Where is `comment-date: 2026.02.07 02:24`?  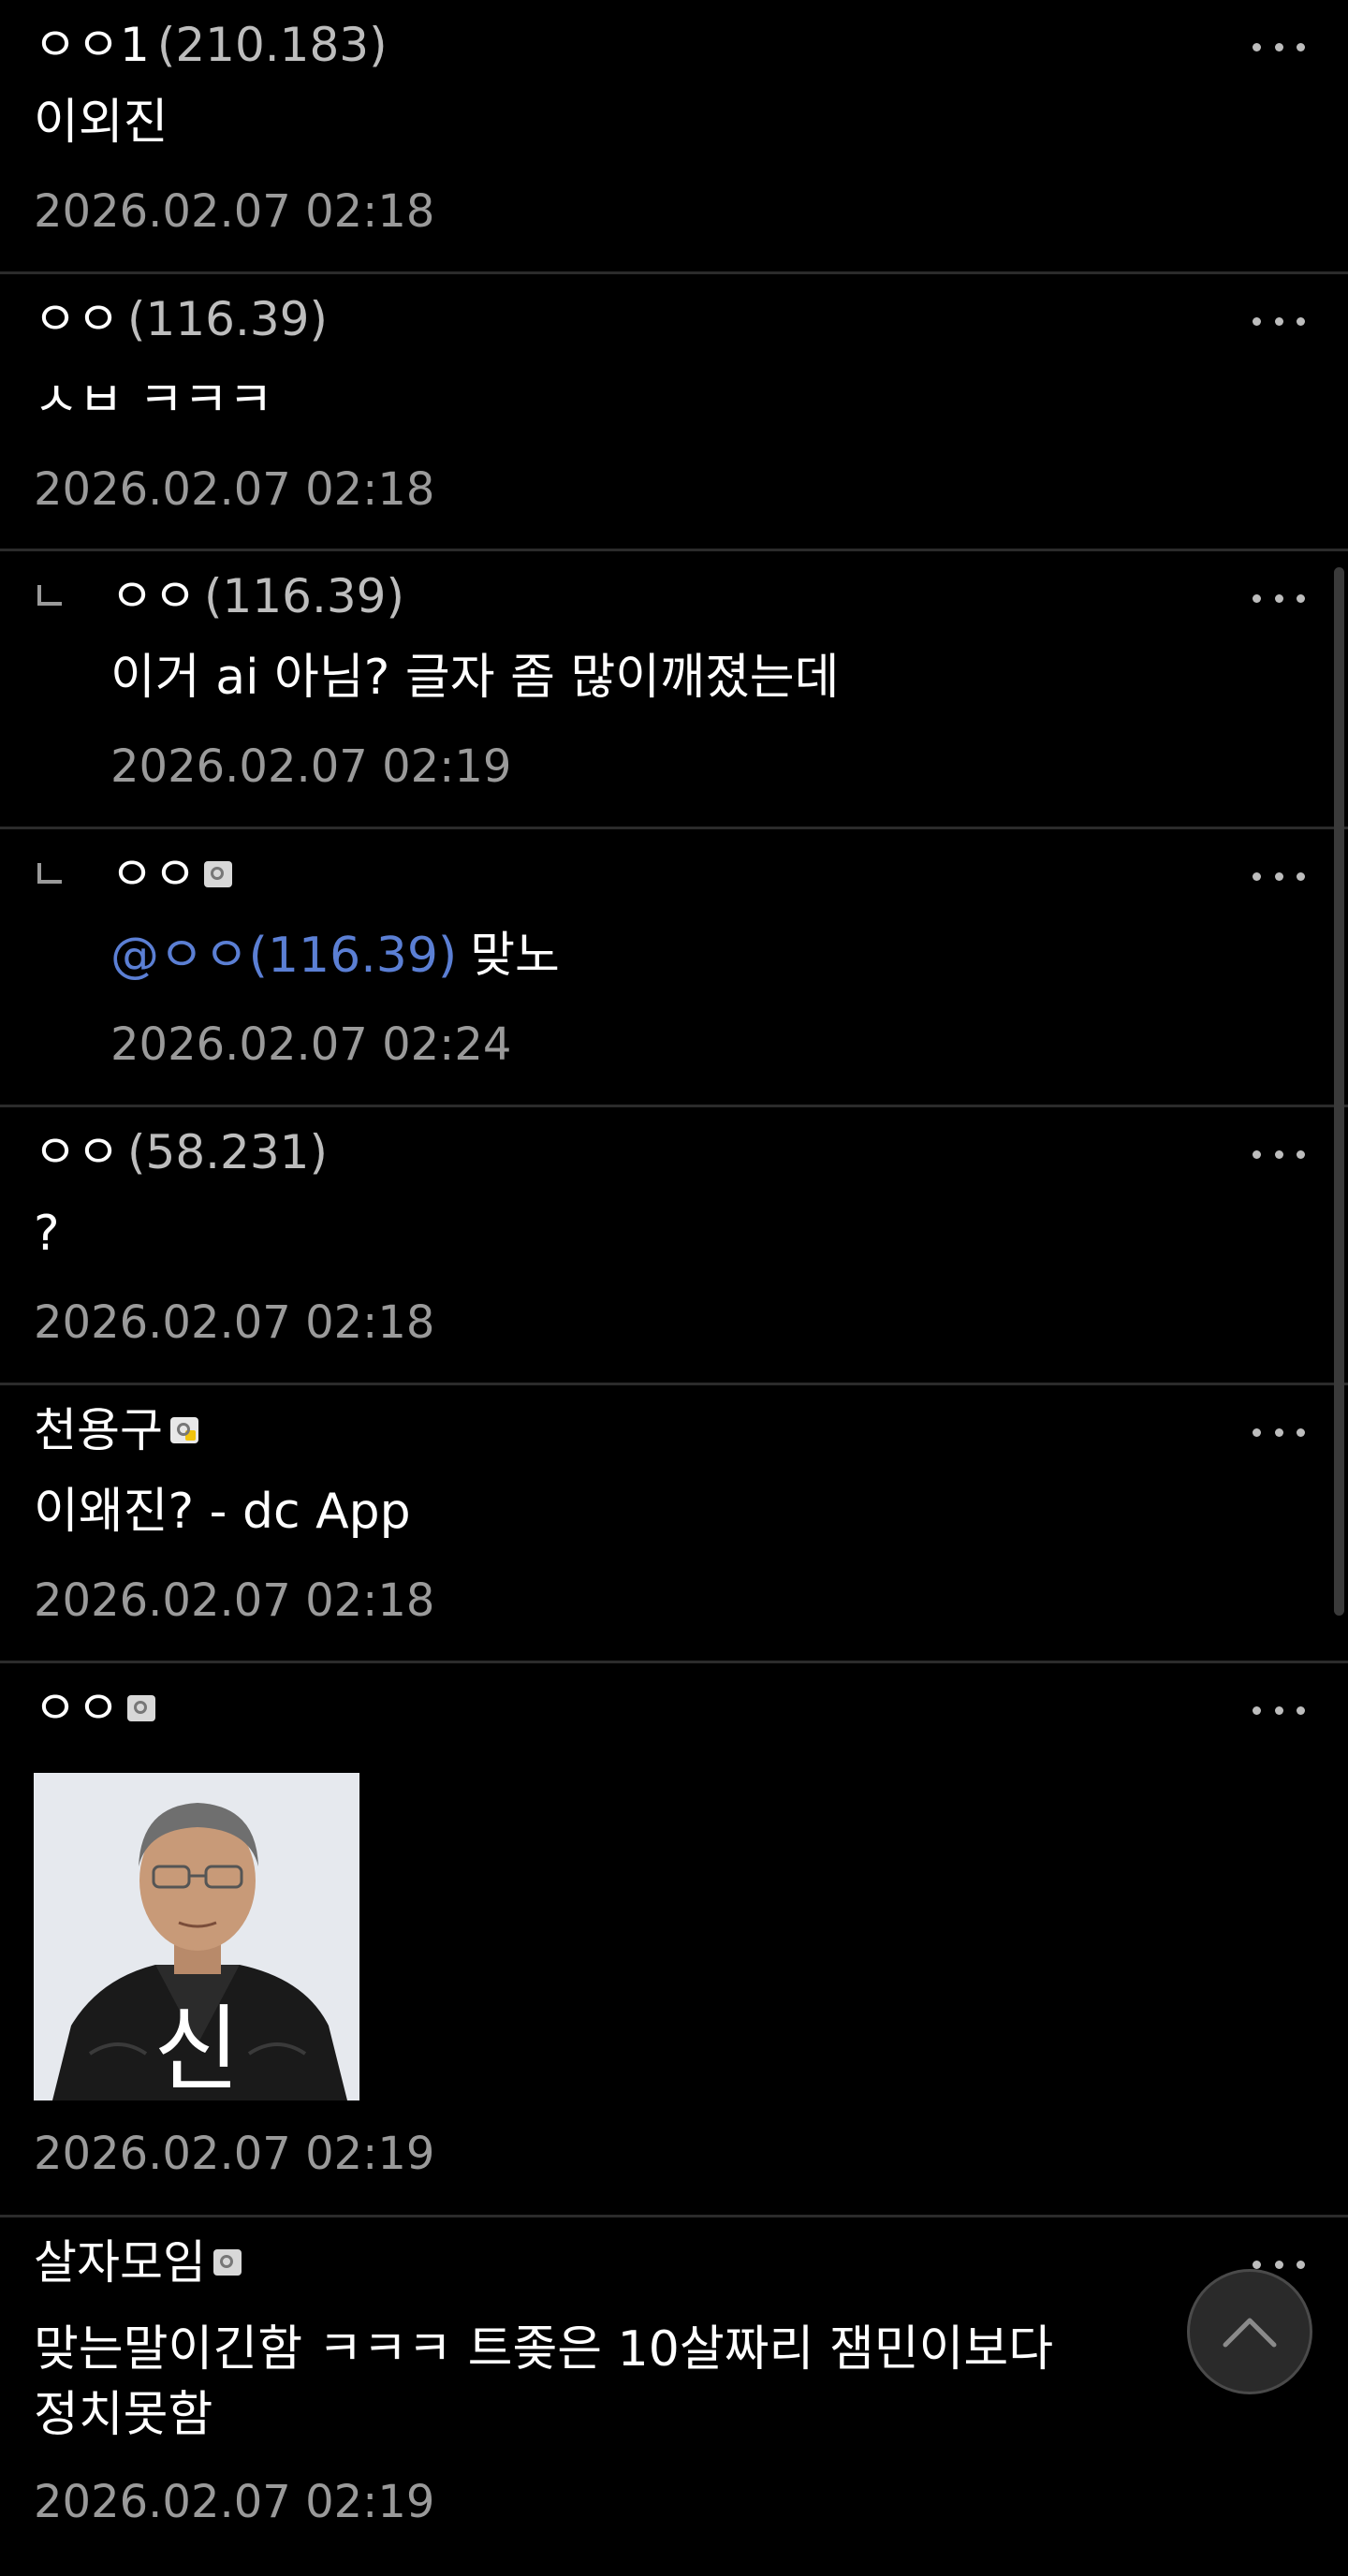 comment-date: 2026.02.07 02:24 is located at coordinates (311, 1044).